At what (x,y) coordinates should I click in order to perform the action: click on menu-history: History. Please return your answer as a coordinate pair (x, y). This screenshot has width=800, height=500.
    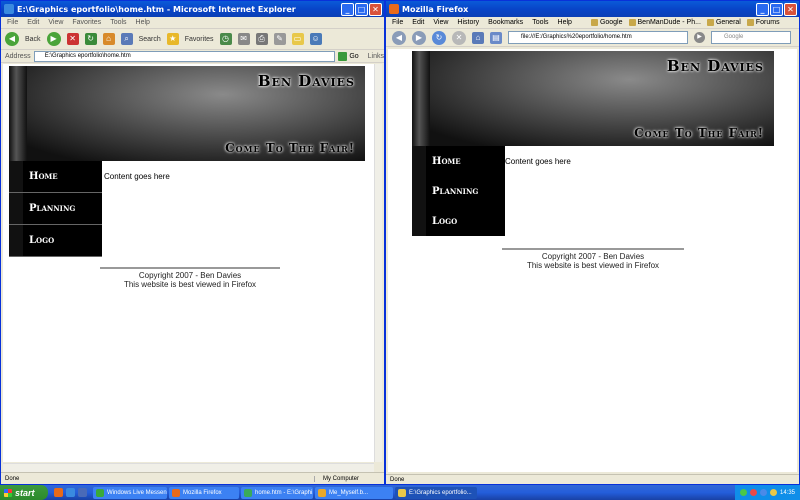
    Looking at the image, I should click on (468, 22).